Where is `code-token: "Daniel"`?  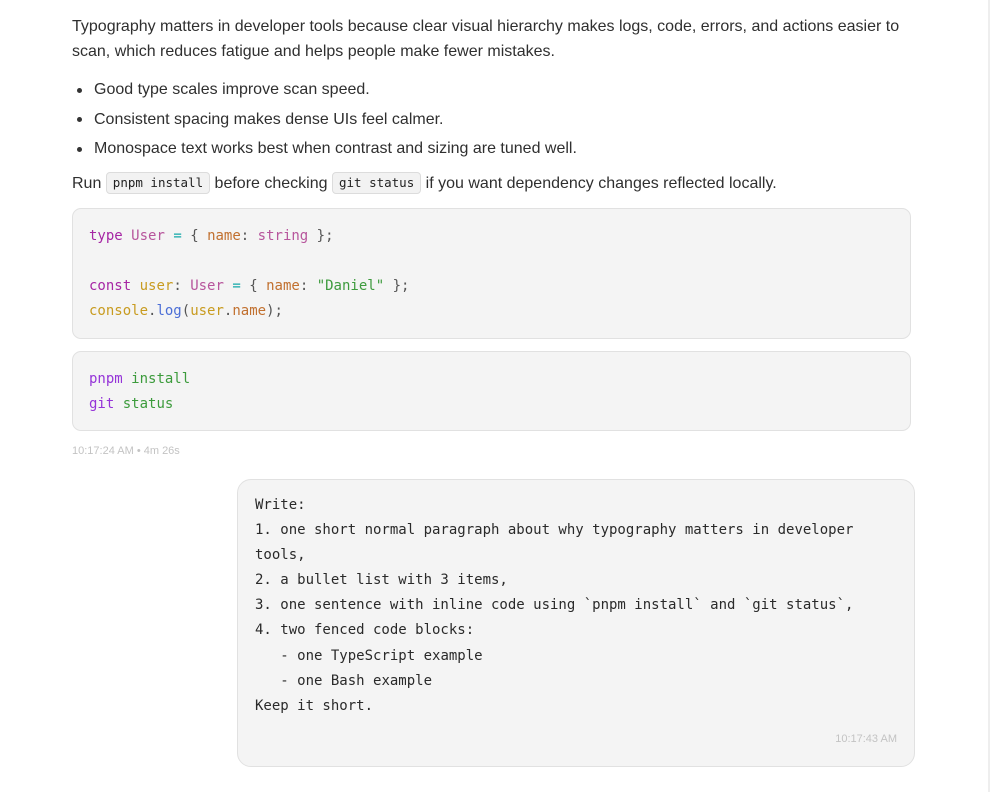 code-token: "Daniel" is located at coordinates (350, 285).